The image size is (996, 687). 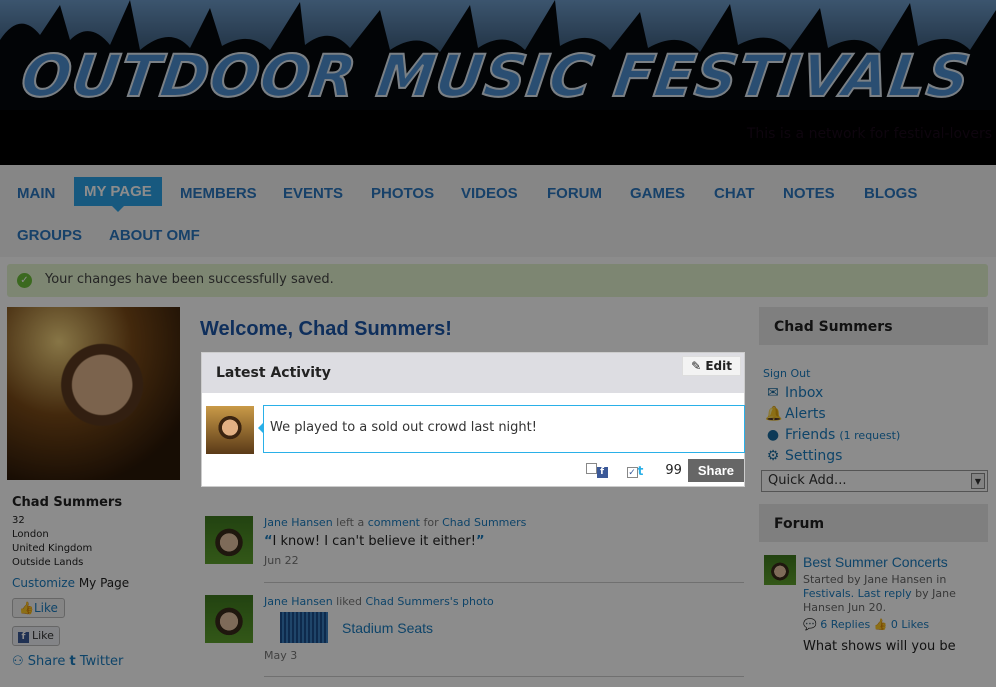 I want to click on avatar, so click(x=230, y=430).